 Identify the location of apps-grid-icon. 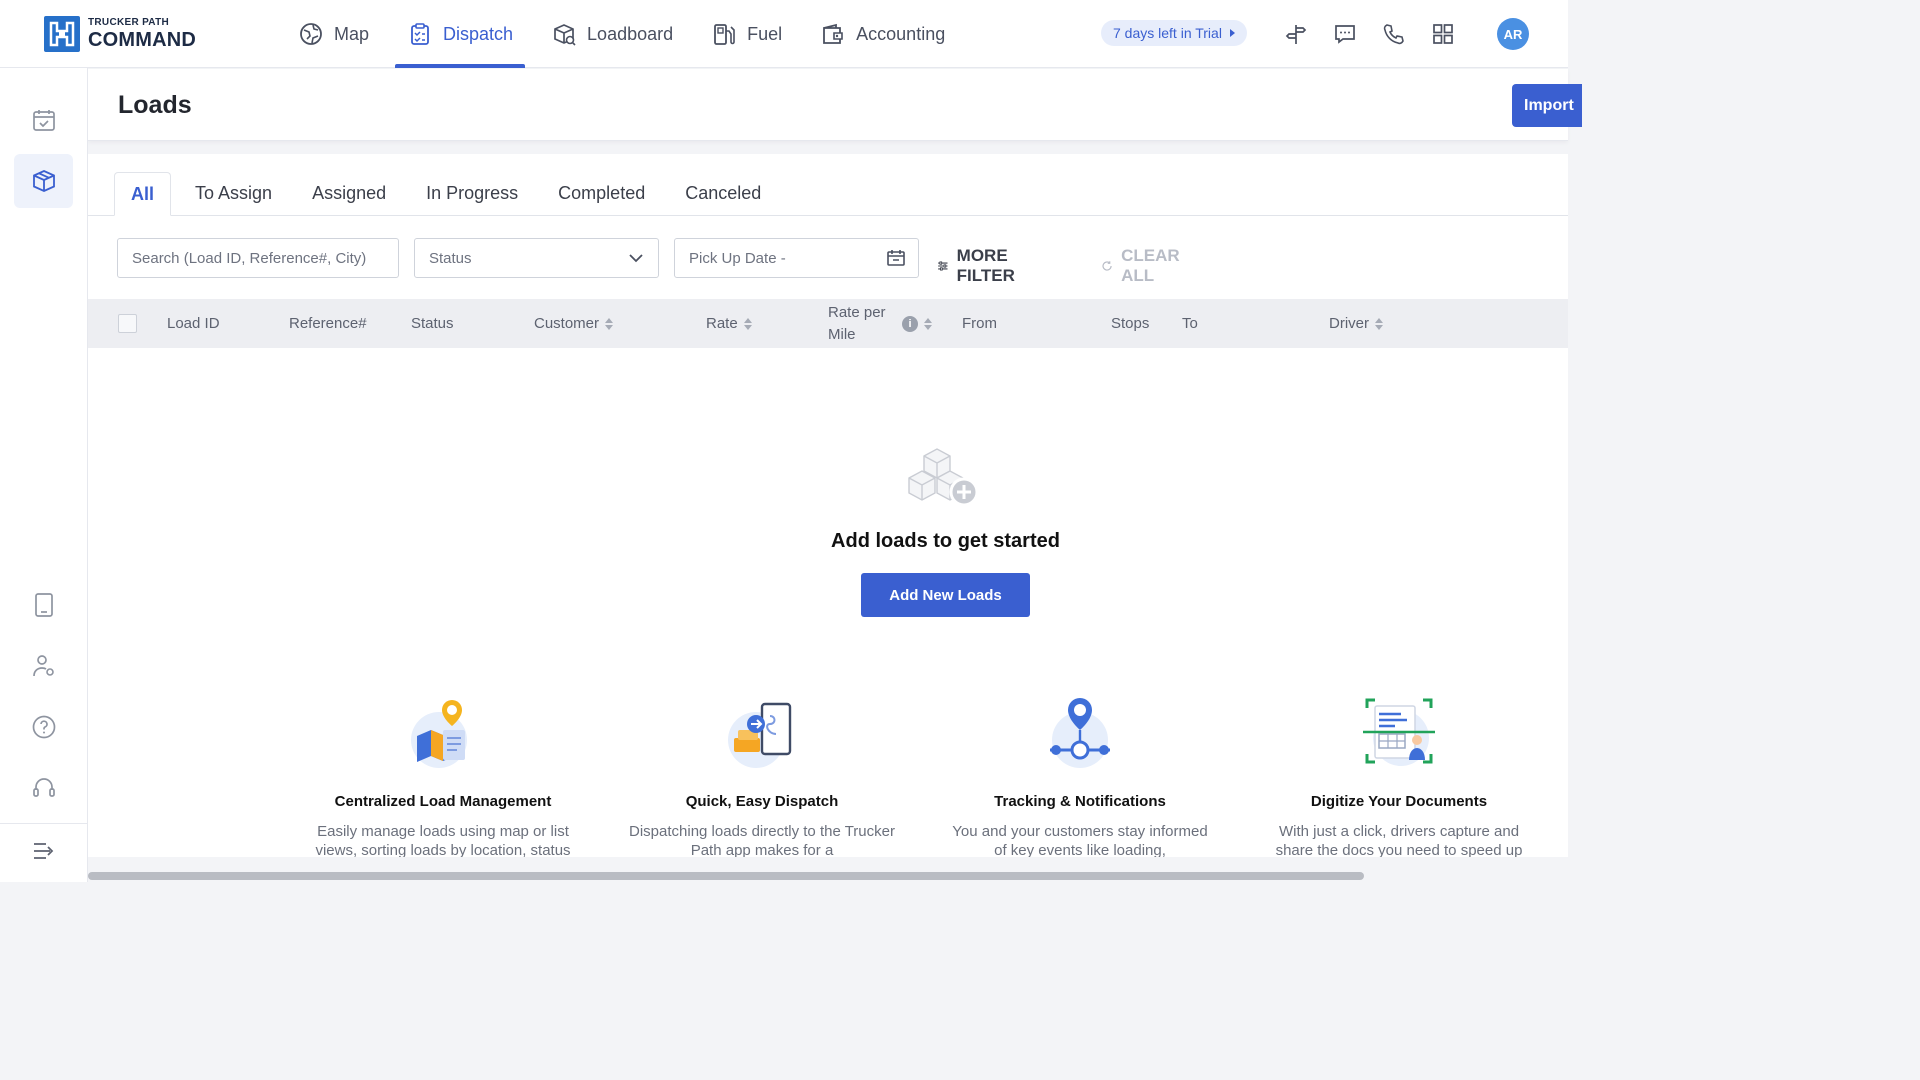
(1443, 34).